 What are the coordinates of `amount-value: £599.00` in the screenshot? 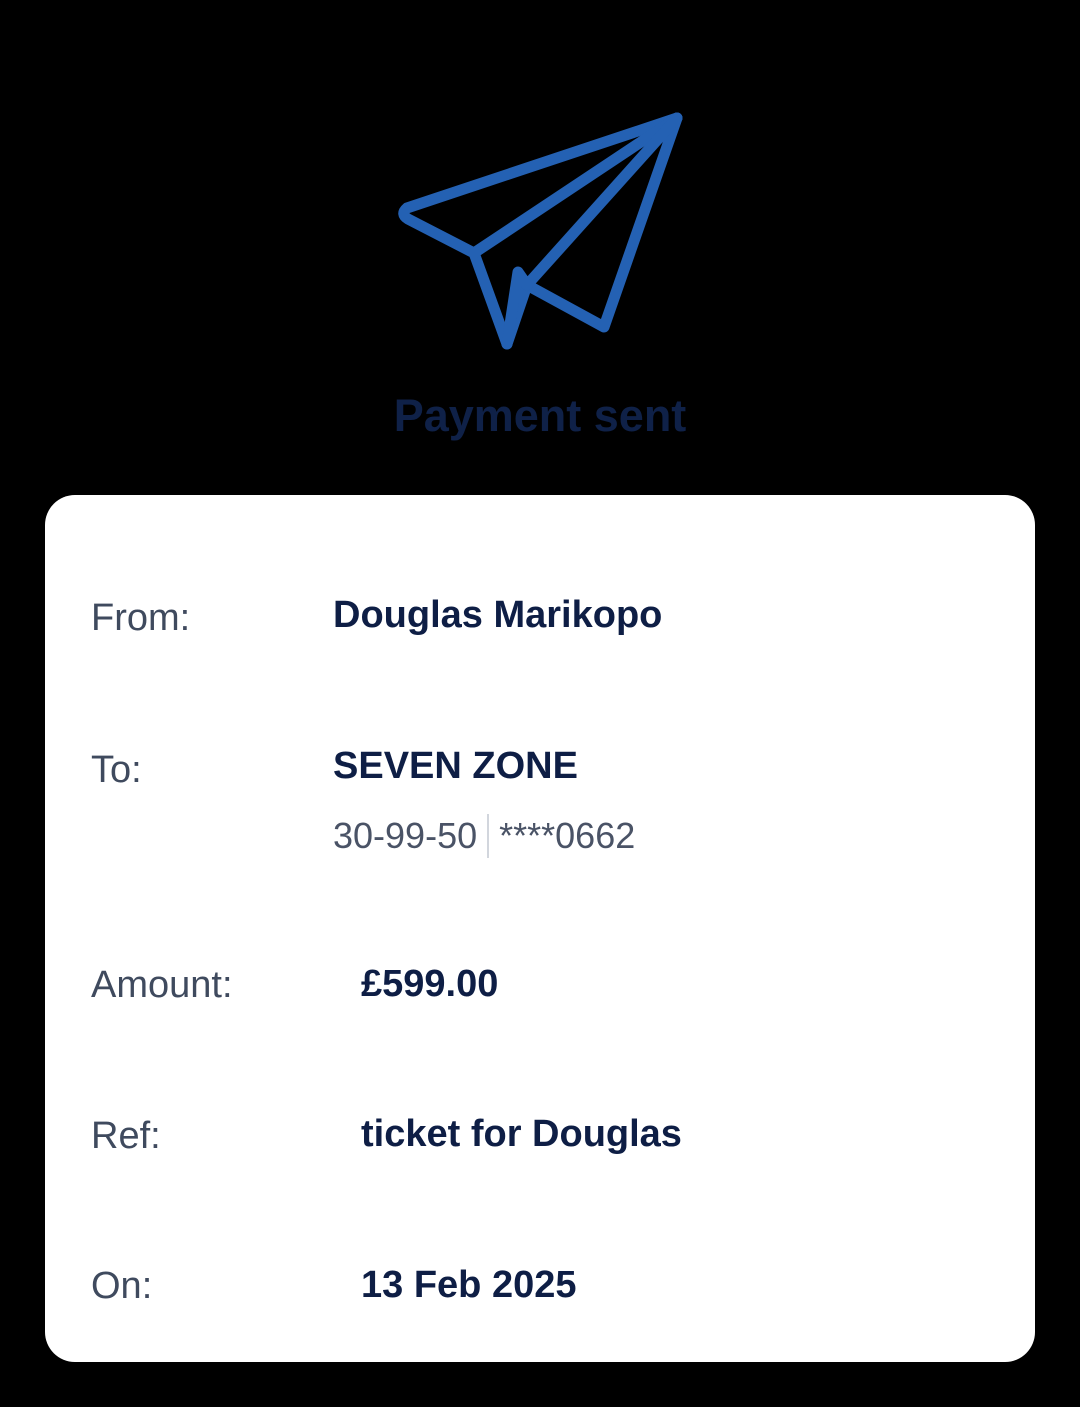 It's located at (430, 984).